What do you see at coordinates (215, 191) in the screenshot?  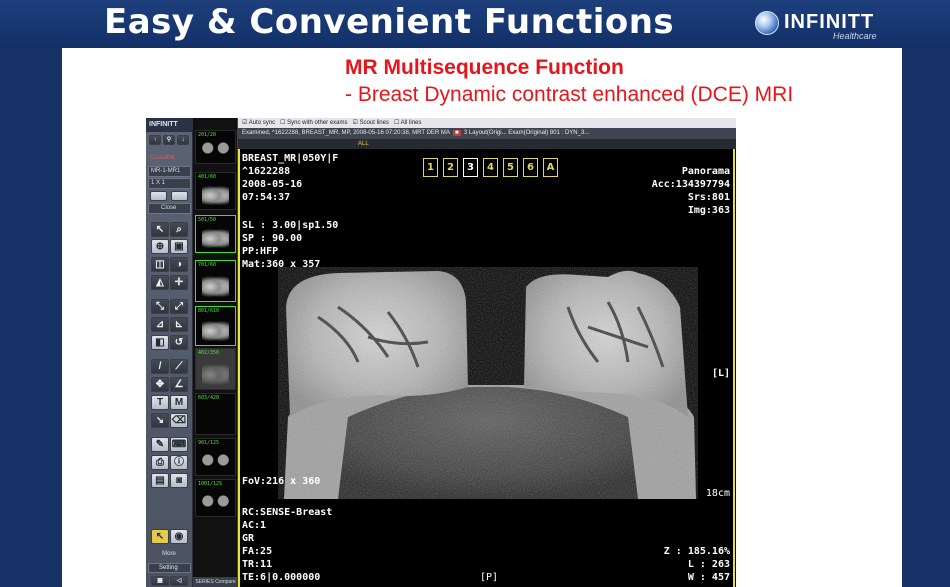 I see `series-thumbnail: 401/60` at bounding box center [215, 191].